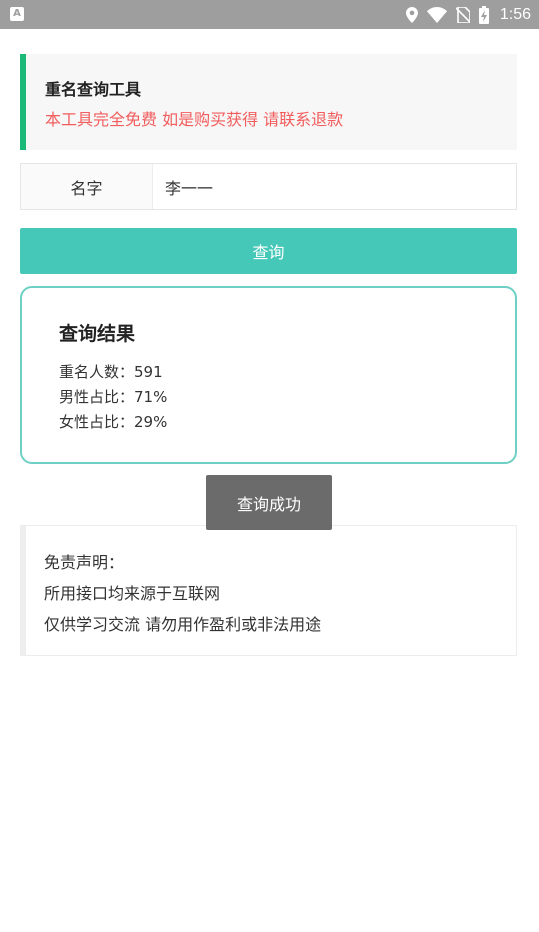  What do you see at coordinates (483, 14) in the screenshot?
I see `battery-charging-icon` at bounding box center [483, 14].